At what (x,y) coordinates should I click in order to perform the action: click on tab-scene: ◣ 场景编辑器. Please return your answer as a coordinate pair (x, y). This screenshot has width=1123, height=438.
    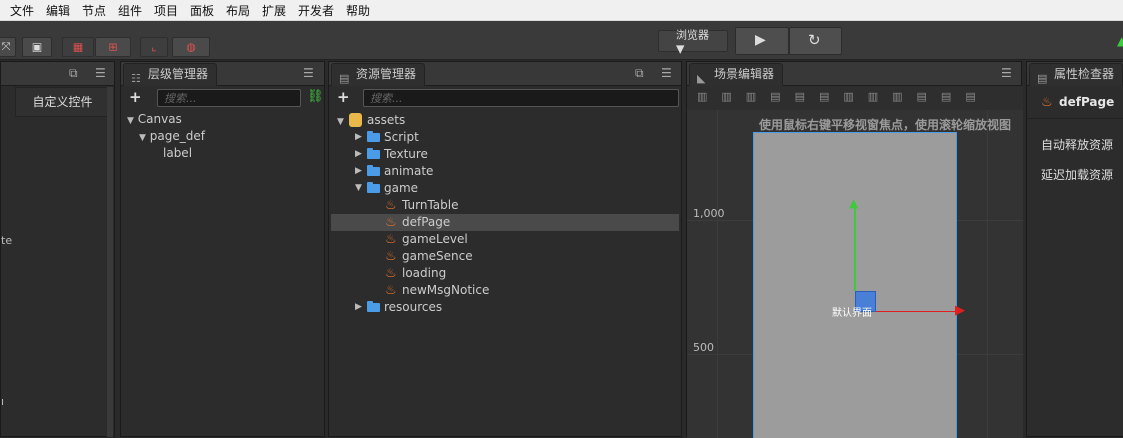
    Looking at the image, I should click on (736, 74).